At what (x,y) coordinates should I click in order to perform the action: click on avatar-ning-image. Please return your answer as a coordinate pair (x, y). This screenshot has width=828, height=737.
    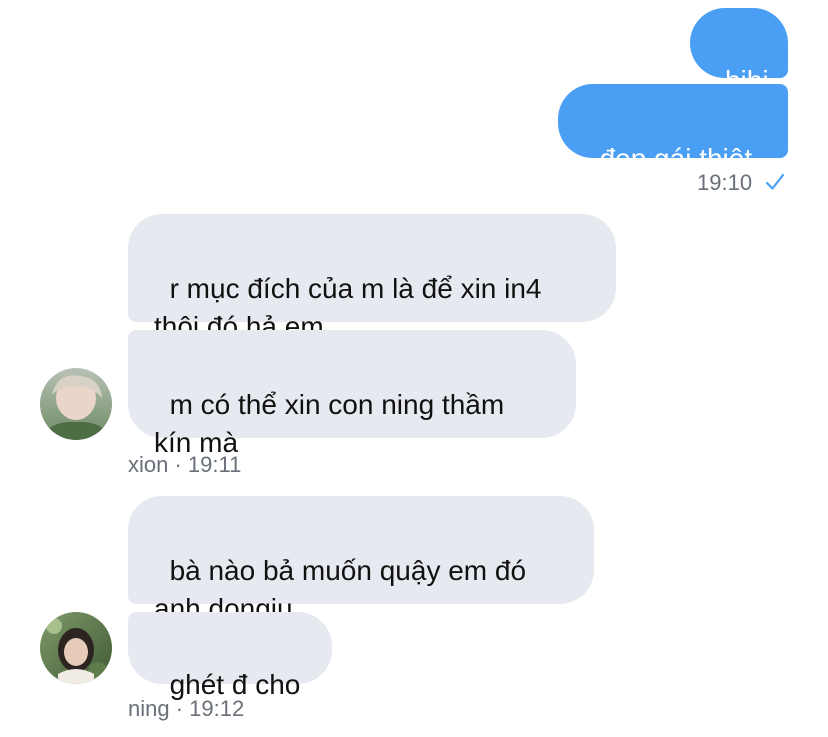
    Looking at the image, I should click on (76, 648).